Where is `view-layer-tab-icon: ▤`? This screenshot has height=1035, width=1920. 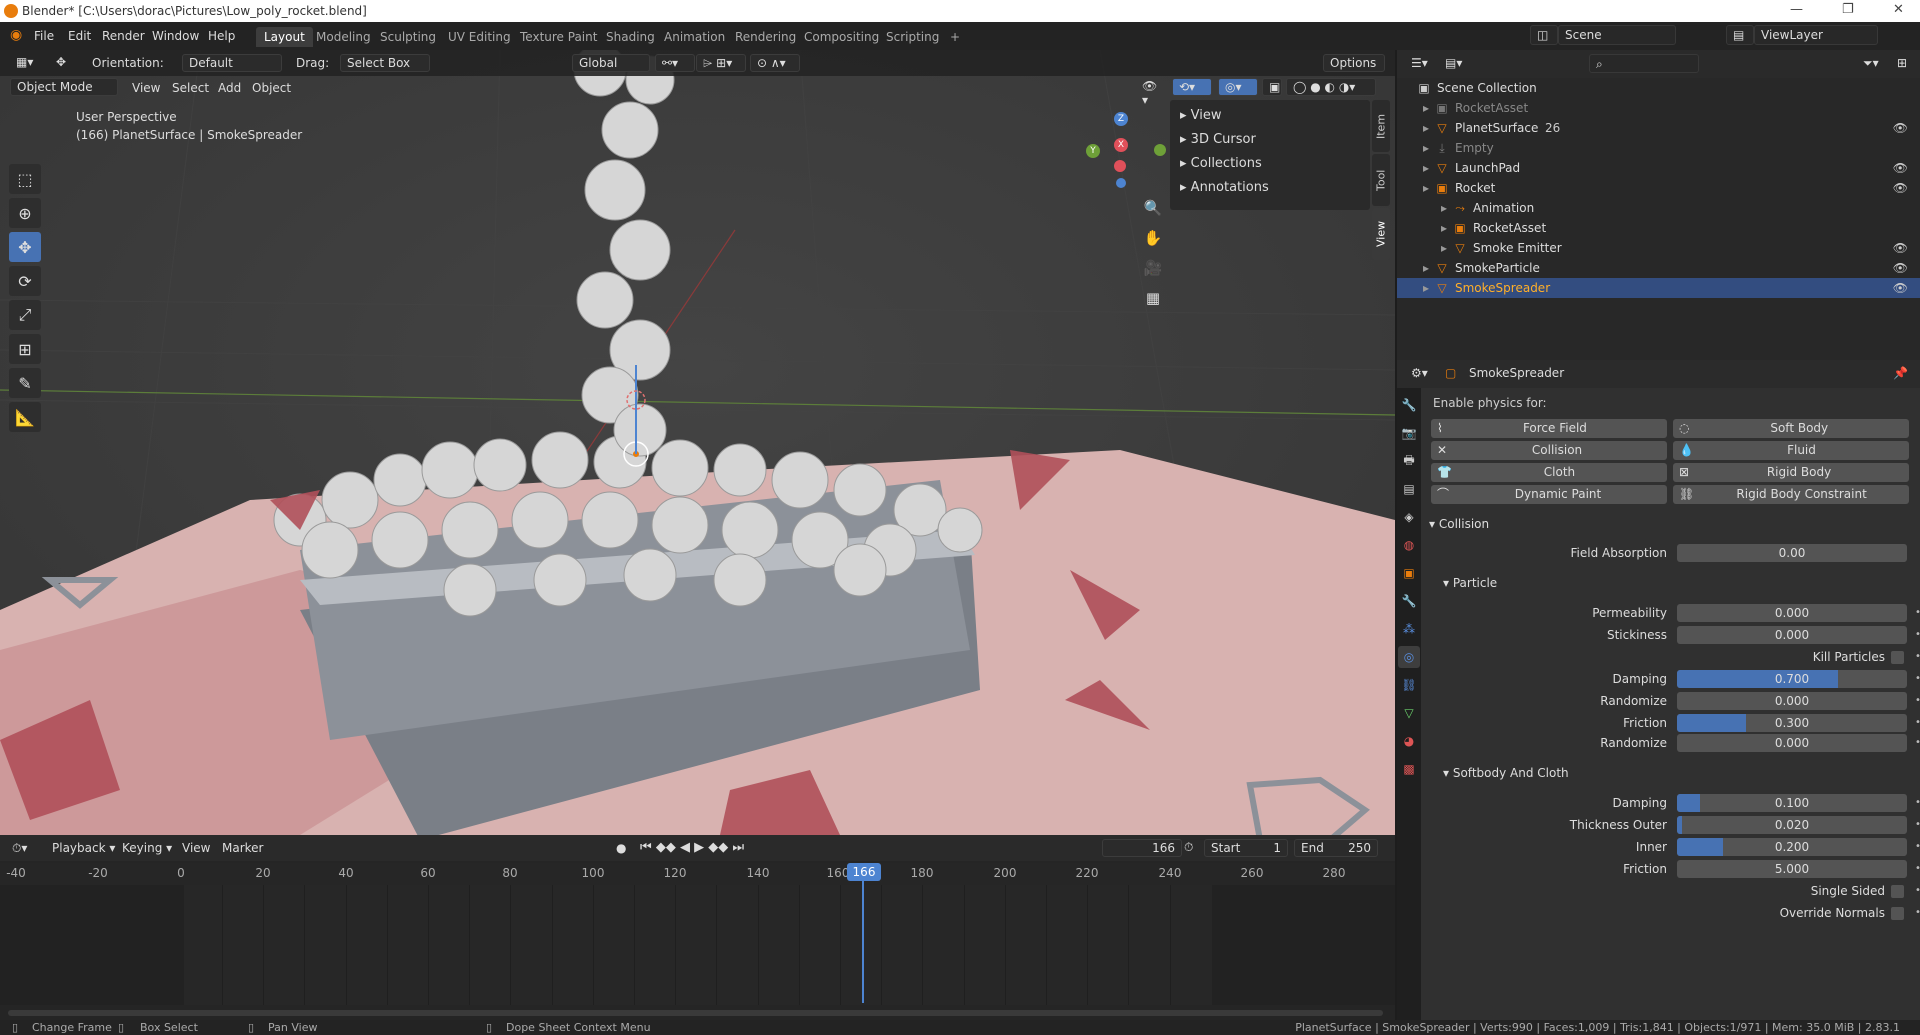 view-layer-tab-icon: ▤ is located at coordinates (1409, 489).